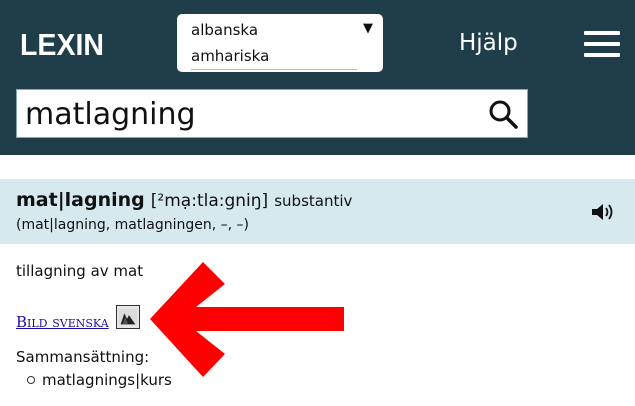 Image resolution: width=635 pixels, height=406 pixels. Describe the element at coordinates (230, 56) in the screenshot. I see `language-option-amhariska: amhariska` at that location.